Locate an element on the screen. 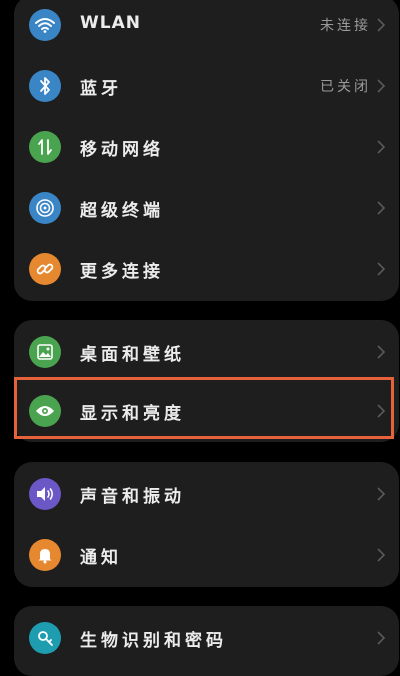 This screenshot has height=676, width=400. wlan-status: 未连接 is located at coordinates (345, 26).